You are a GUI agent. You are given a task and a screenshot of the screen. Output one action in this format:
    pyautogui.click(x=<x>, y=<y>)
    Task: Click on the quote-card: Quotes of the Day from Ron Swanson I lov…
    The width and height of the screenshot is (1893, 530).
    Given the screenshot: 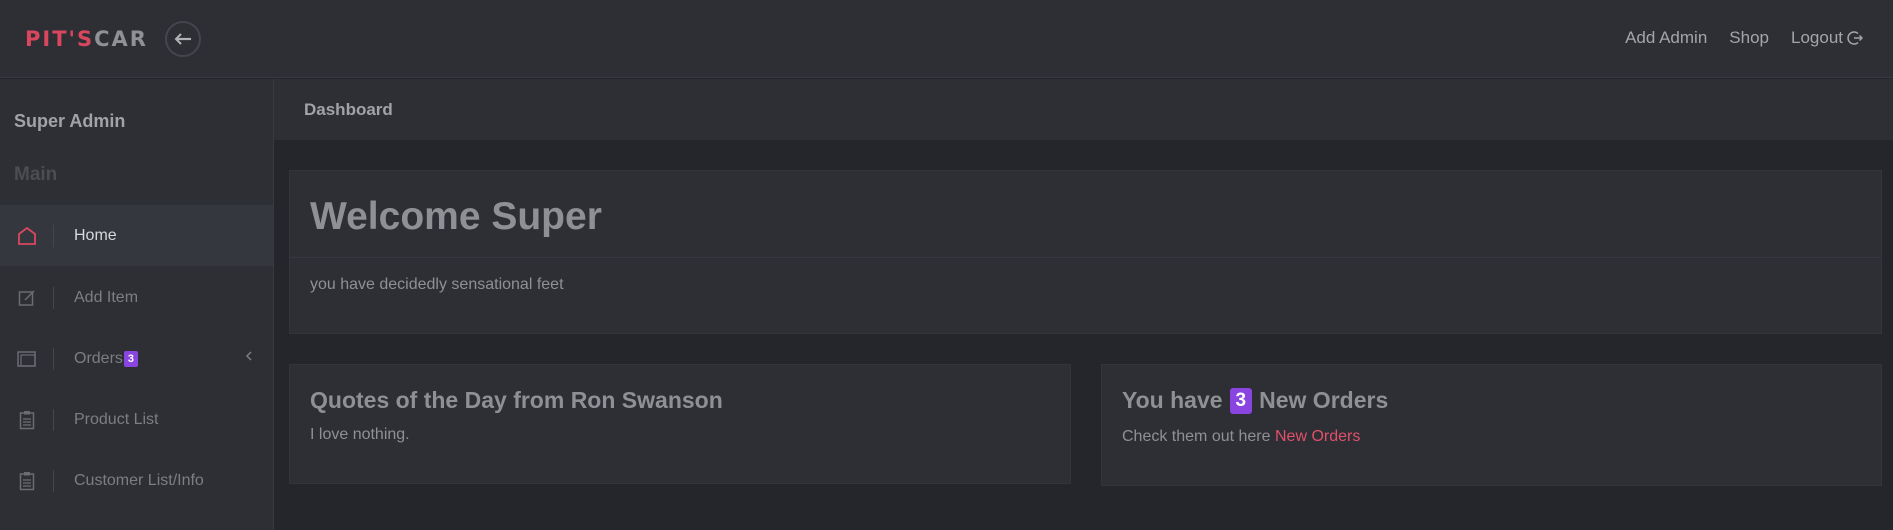 What is the action you would take?
    pyautogui.click(x=680, y=424)
    